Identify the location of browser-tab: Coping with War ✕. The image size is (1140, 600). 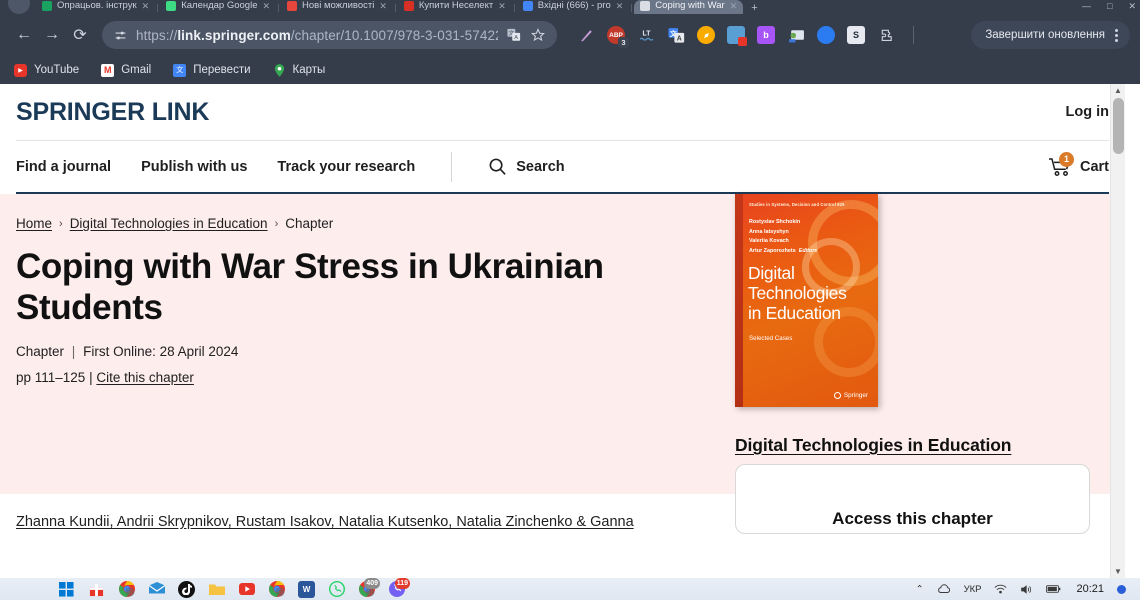
(689, 7).